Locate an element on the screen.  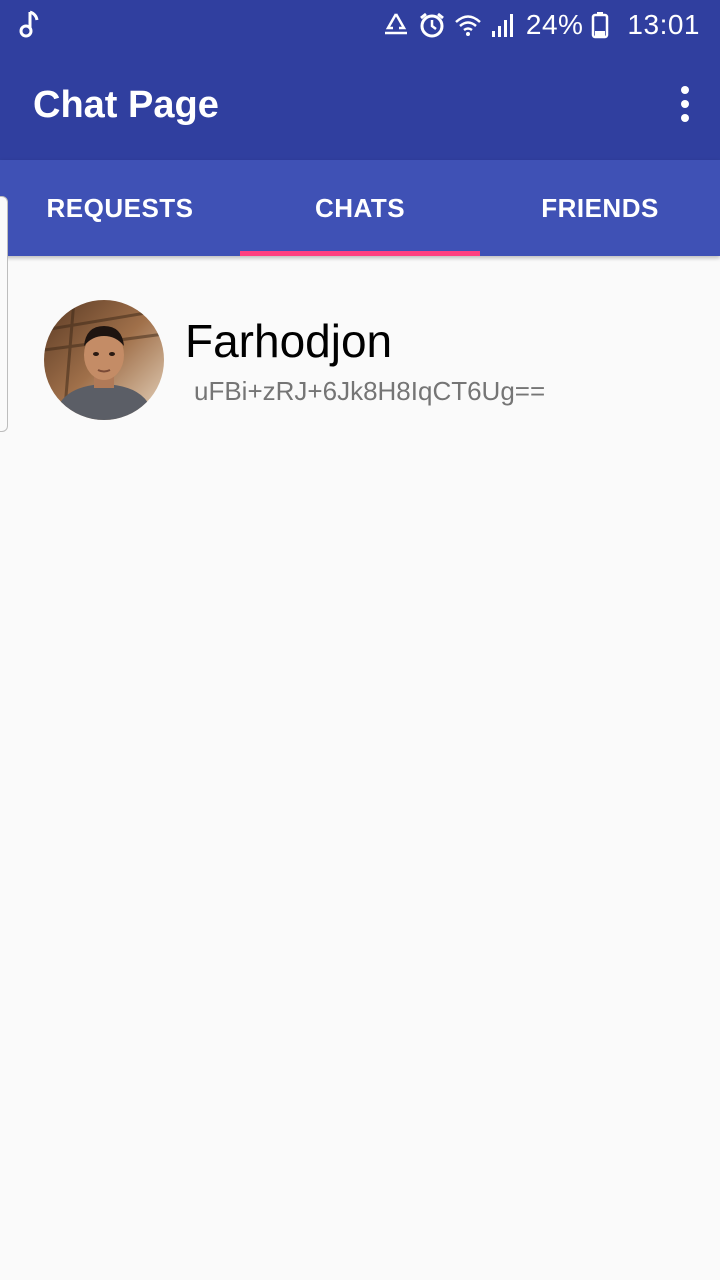
page-title: Chat Page is located at coordinates (126, 105).